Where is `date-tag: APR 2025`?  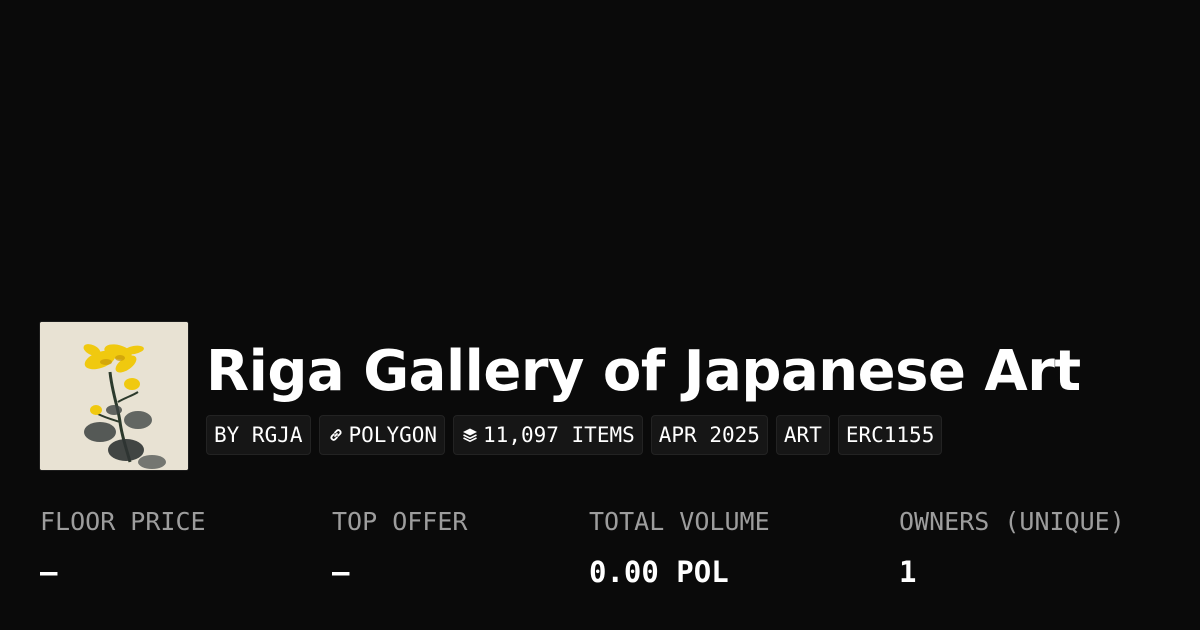
date-tag: APR 2025 is located at coordinates (709, 435).